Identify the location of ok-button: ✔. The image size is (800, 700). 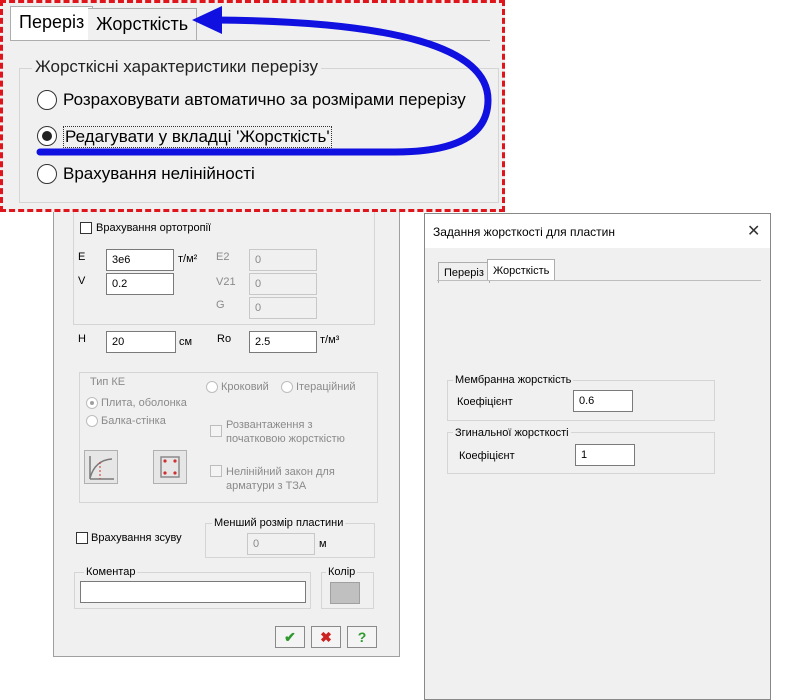
(290, 637).